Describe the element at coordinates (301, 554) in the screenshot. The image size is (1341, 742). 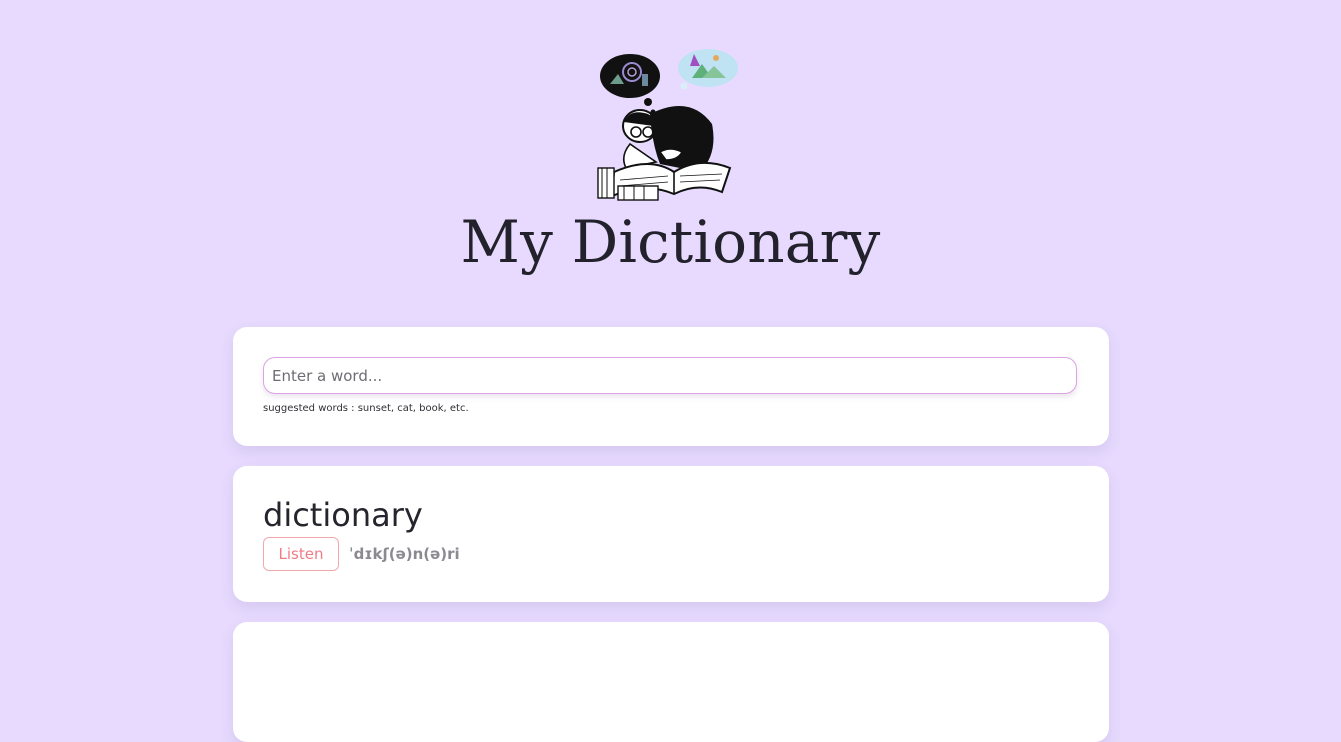
I see `listen-button: Listen` at that location.